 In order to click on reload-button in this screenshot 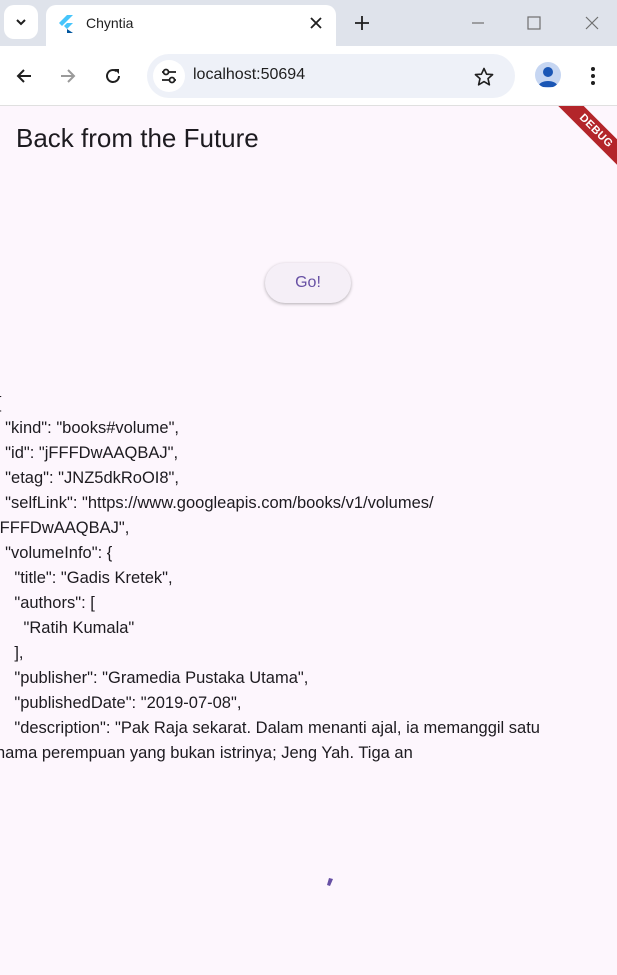, I will do `click(113, 76)`.